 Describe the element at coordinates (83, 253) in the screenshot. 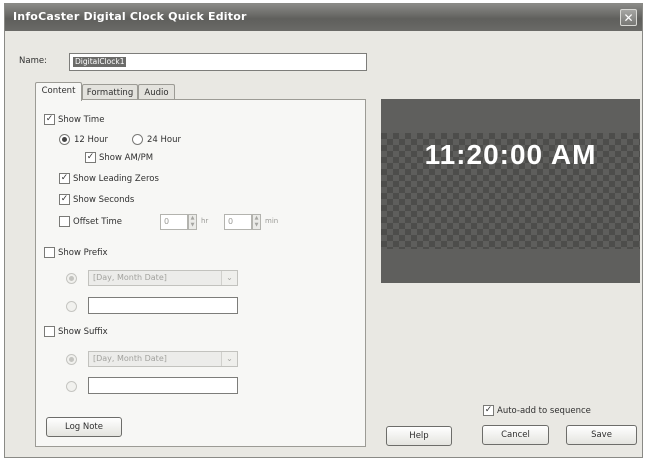

I see `show-prefix-label: Show Prefix` at that location.